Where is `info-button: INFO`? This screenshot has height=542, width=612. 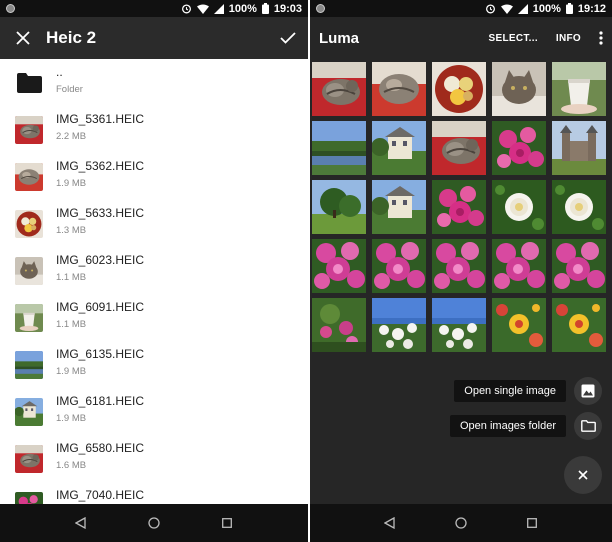
info-button: INFO is located at coordinates (568, 38).